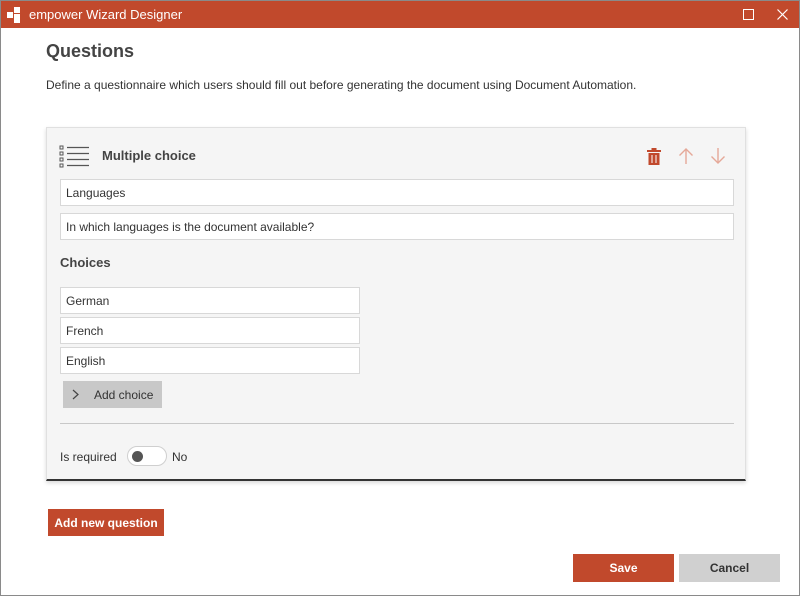 The image size is (800, 596). Describe the element at coordinates (137, 456) in the screenshot. I see `toggle-knob` at that location.